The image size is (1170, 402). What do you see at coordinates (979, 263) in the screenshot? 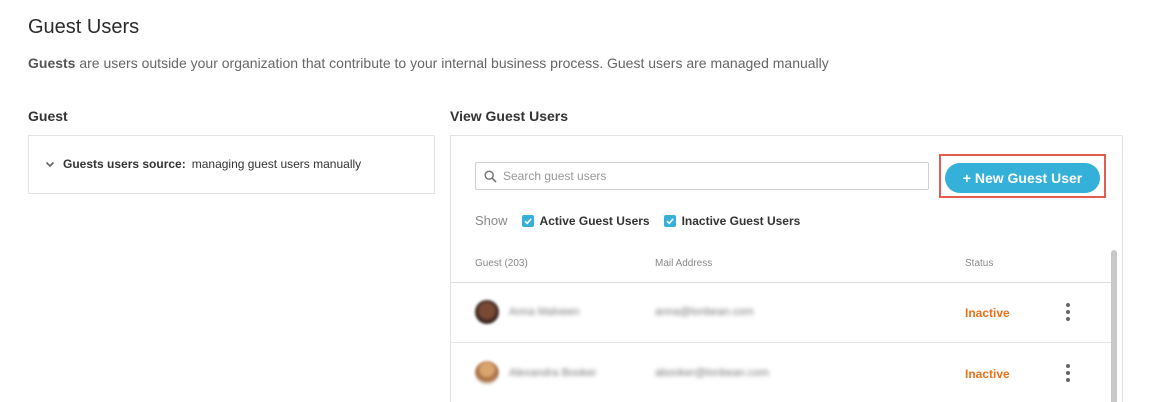
I see `column-header-status: Status` at bounding box center [979, 263].